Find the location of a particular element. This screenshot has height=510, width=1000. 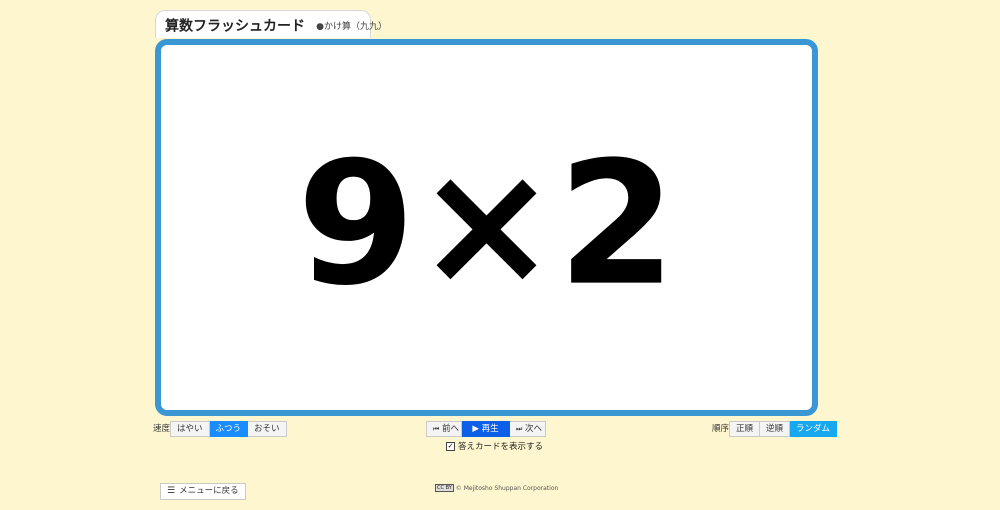

show-answer-label: 答えカードを表示する is located at coordinates (501, 447).